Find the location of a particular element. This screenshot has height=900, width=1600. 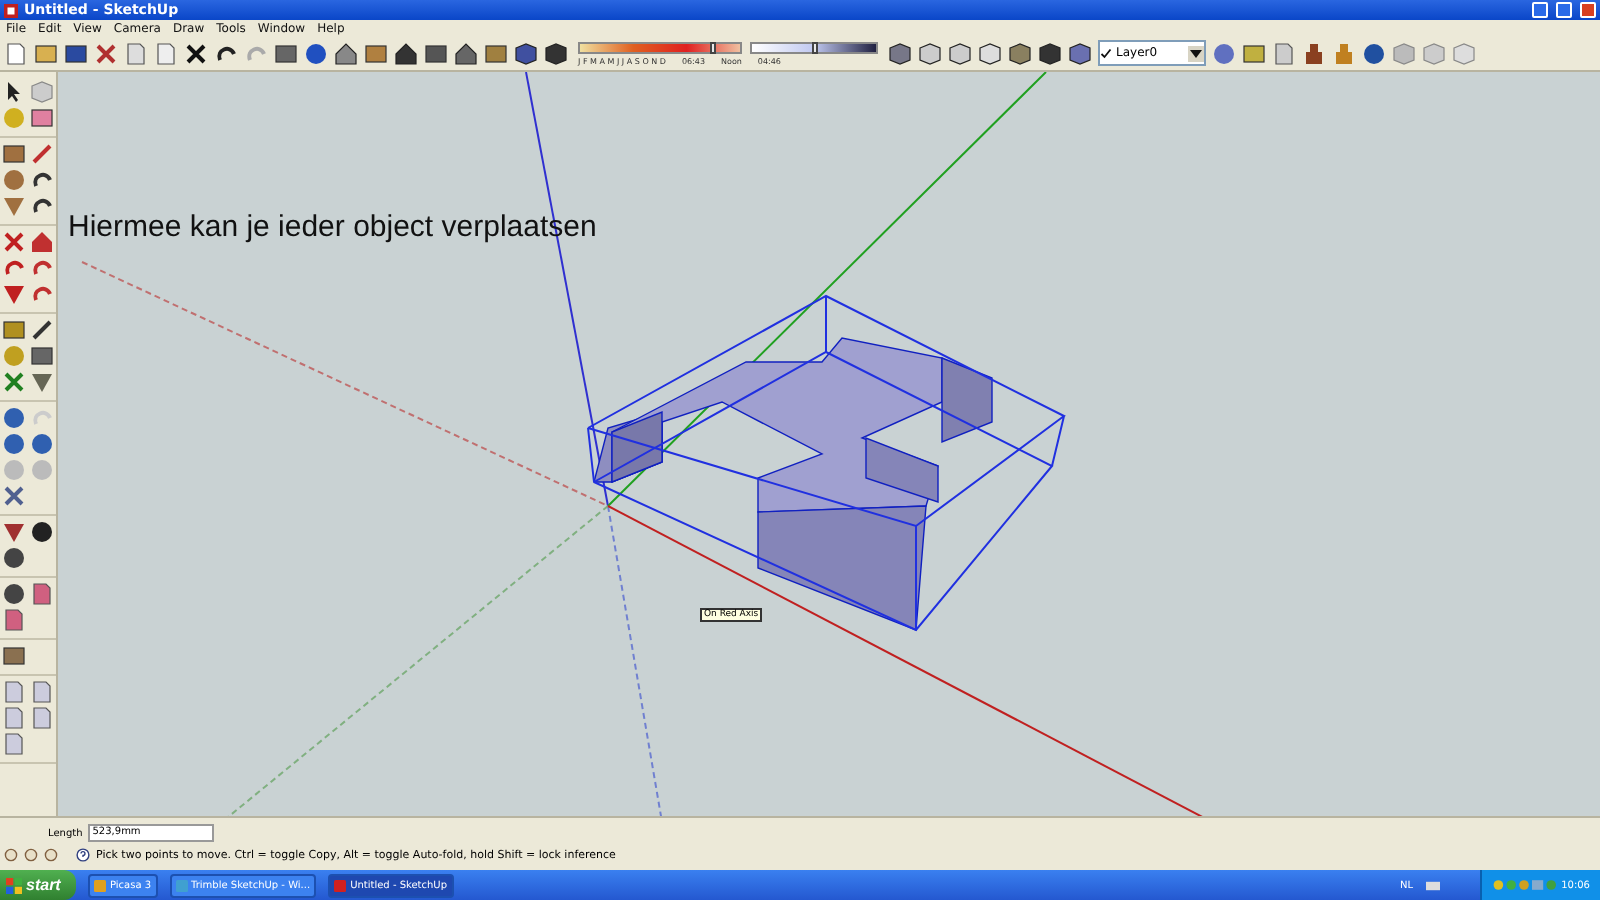

time-slider is located at coordinates (814, 47).